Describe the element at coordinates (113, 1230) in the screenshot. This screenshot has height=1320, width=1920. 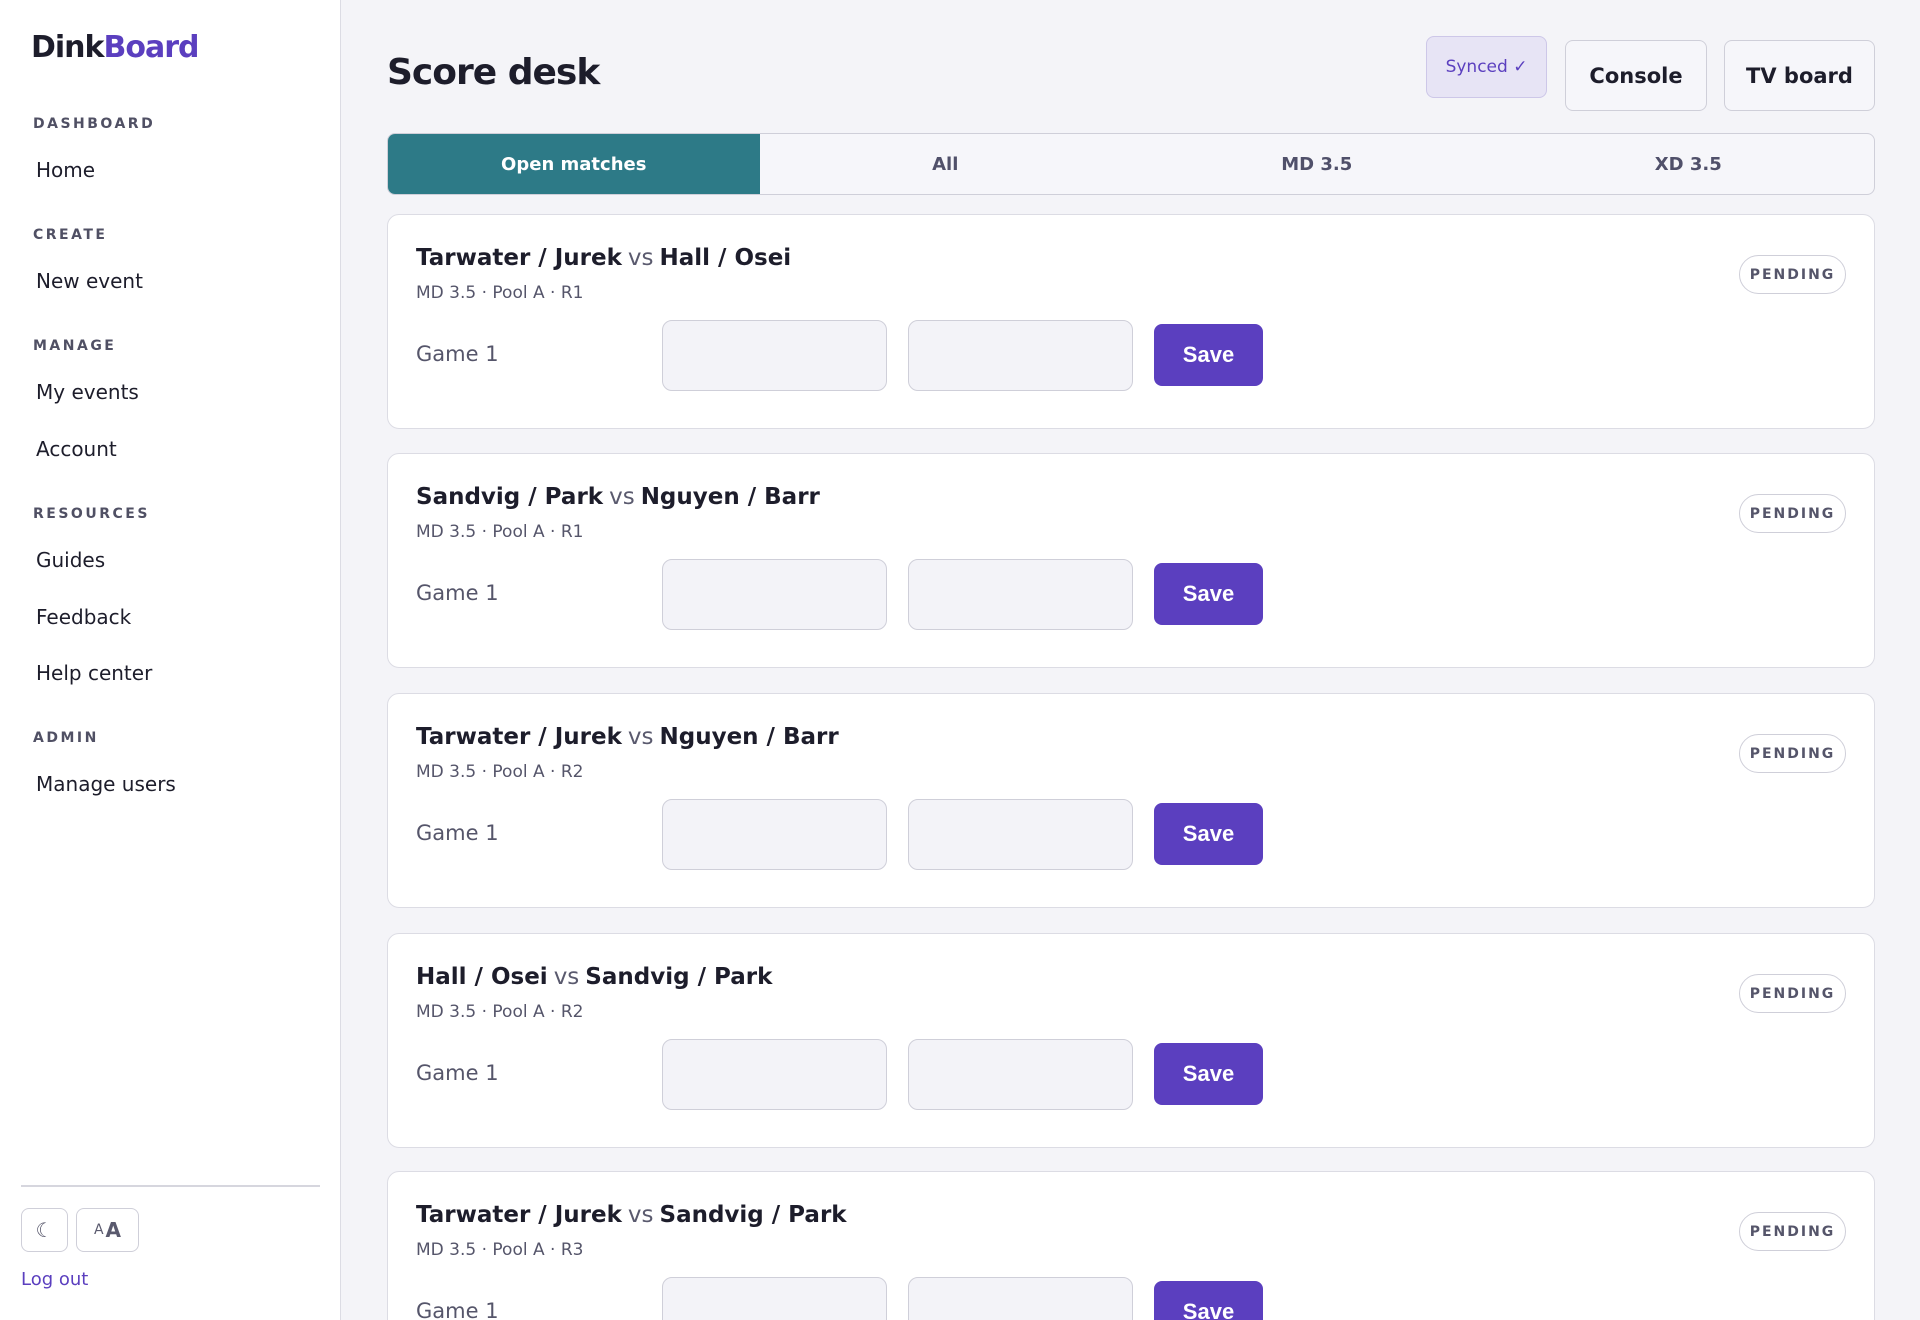
I see `text-size-large-glyph: A` at that location.